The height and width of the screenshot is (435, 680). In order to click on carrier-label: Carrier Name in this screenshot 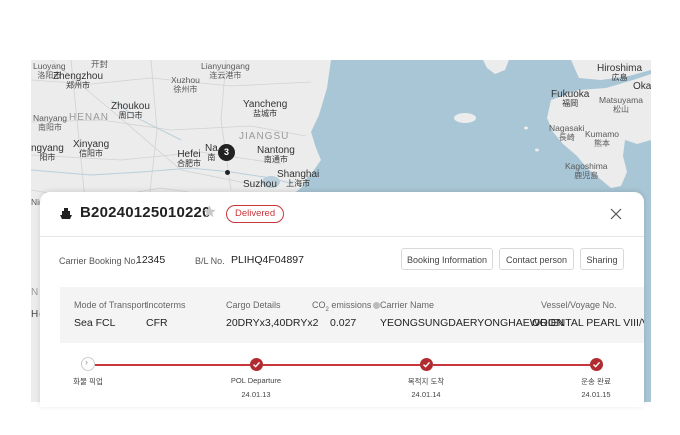, I will do `click(407, 305)`.